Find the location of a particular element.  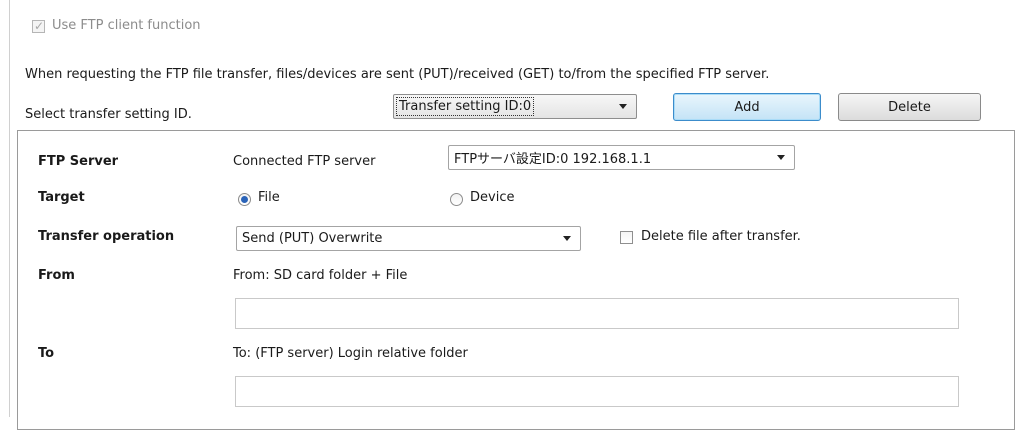

to-input is located at coordinates (597, 391).